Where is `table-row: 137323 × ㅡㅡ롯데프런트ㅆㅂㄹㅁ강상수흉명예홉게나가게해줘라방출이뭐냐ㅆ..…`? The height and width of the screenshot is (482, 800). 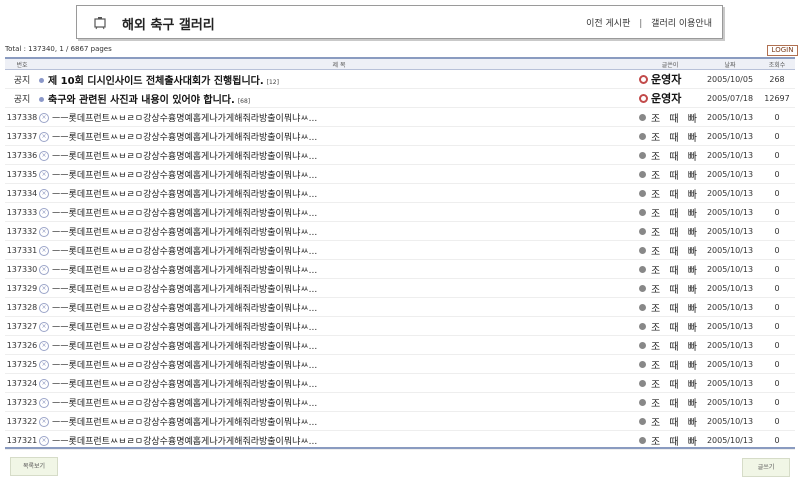
table-row: 137323 × ㅡㅡ롯데프런트ㅆㅂㄹㅁ강상수흉명예홉게나가게해줘라방출이뭐냐ㅆ..… is located at coordinates (400, 402).